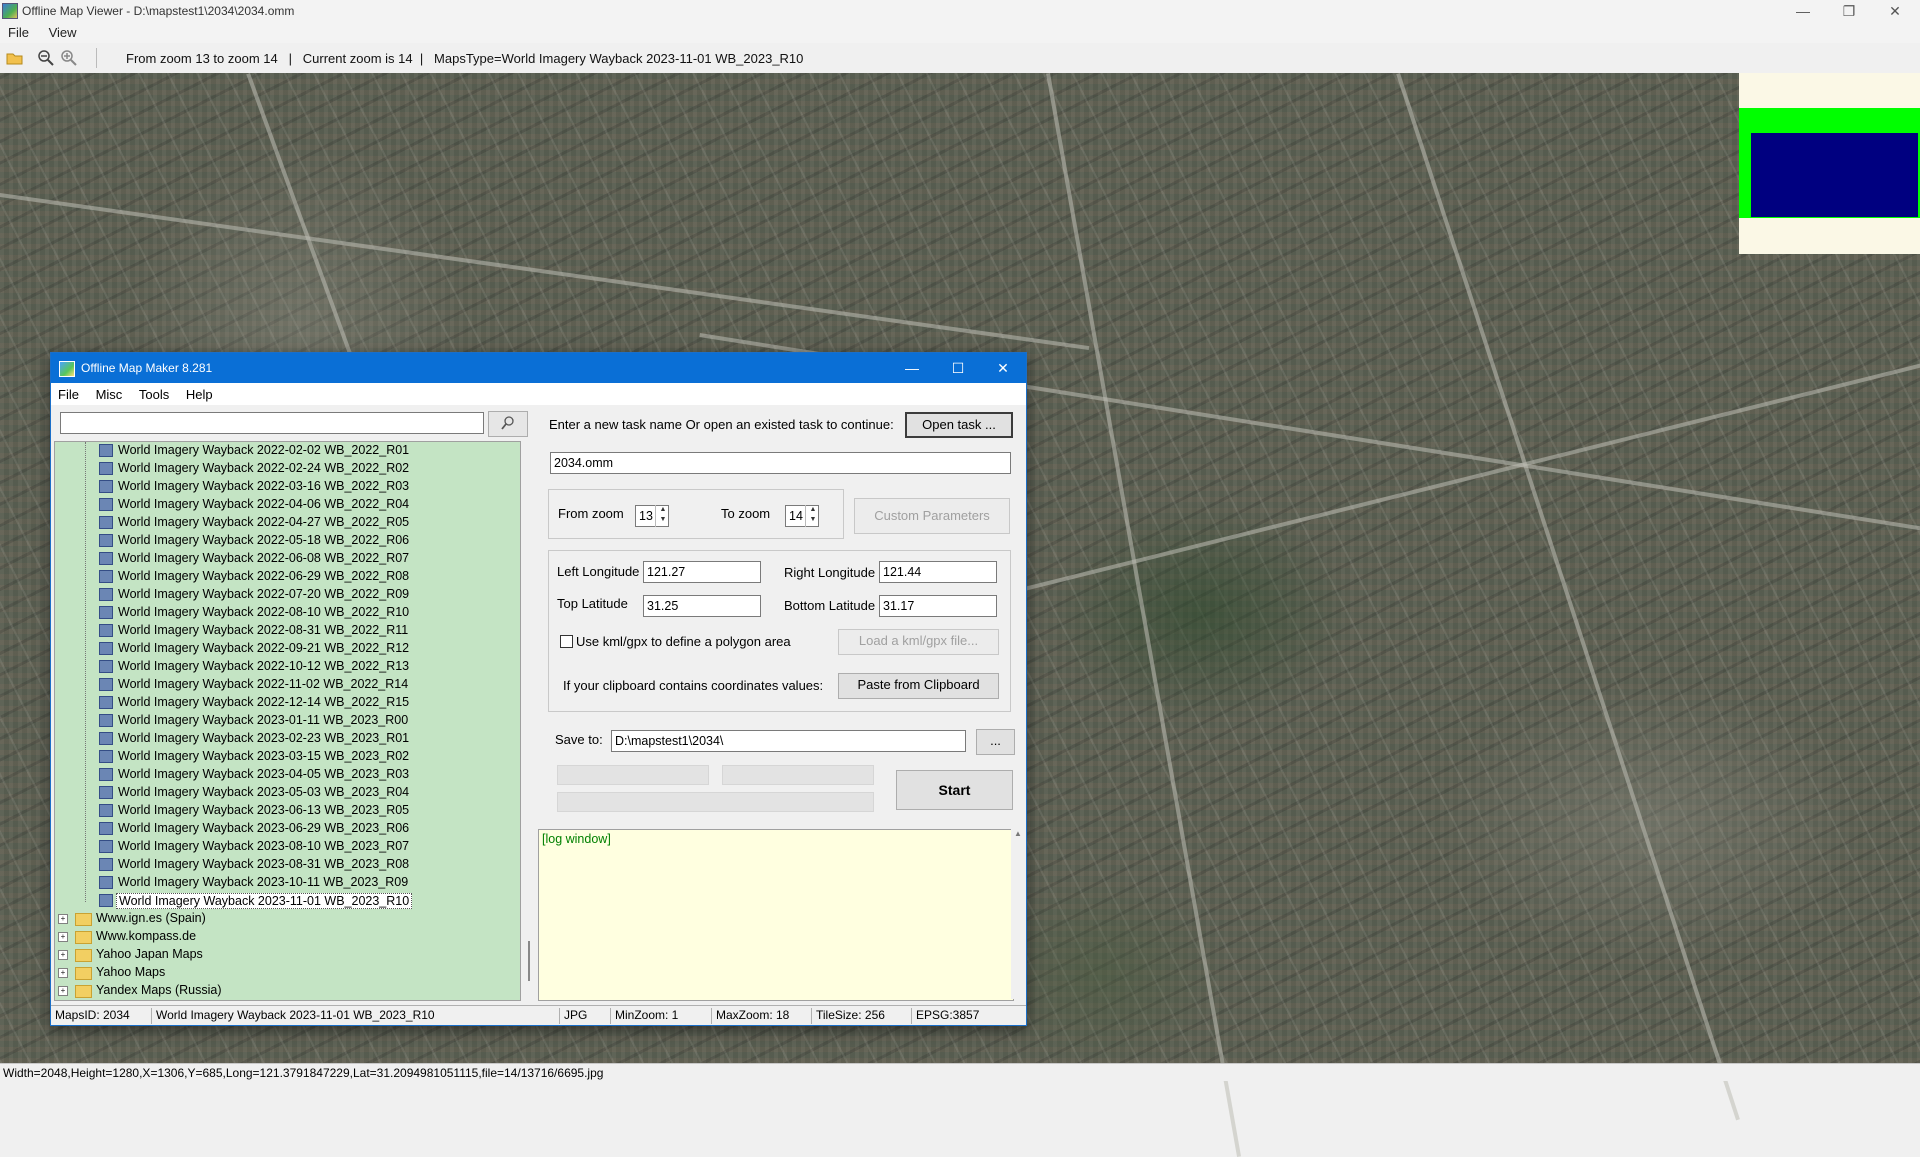 This screenshot has height=1157, width=1920. Describe the element at coordinates (702, 606) in the screenshot. I see `top-latitude-input: 31.25` at that location.